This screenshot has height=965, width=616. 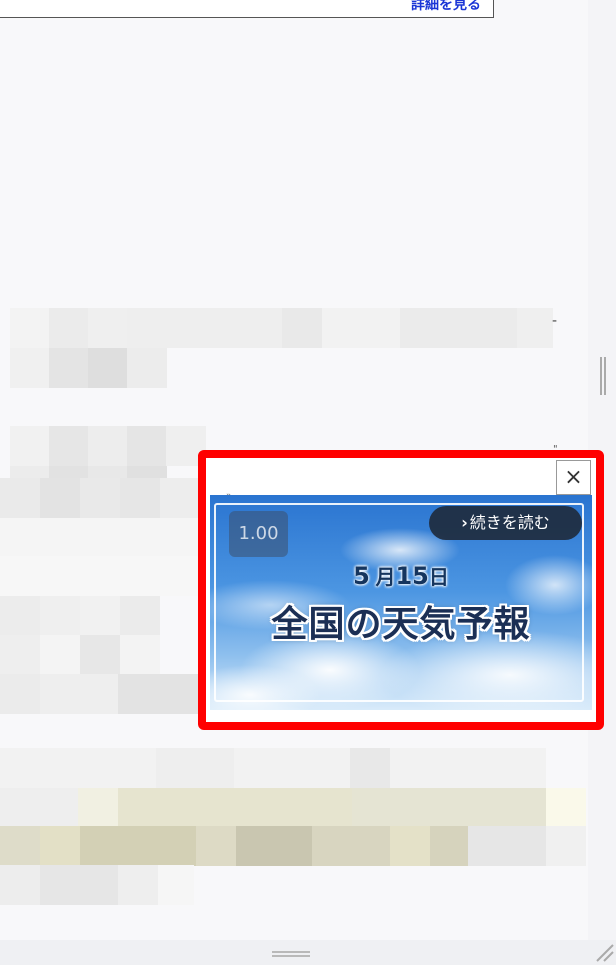 I want to click on read-more-button: › 続きを読む, so click(x=505, y=523).